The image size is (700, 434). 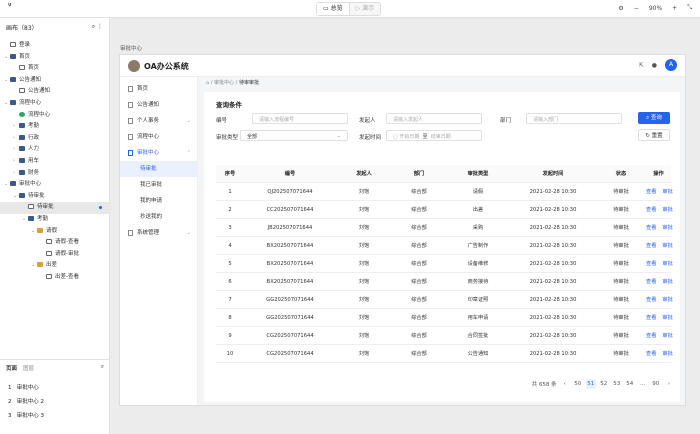 What do you see at coordinates (55, 278) in the screenshot?
I see `layer-item: 出差-查看` at bounding box center [55, 278].